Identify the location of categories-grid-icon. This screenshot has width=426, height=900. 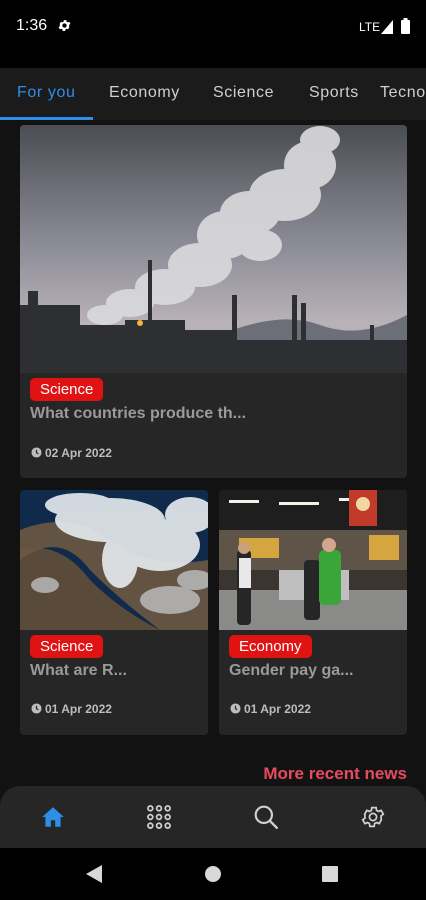
(159, 817).